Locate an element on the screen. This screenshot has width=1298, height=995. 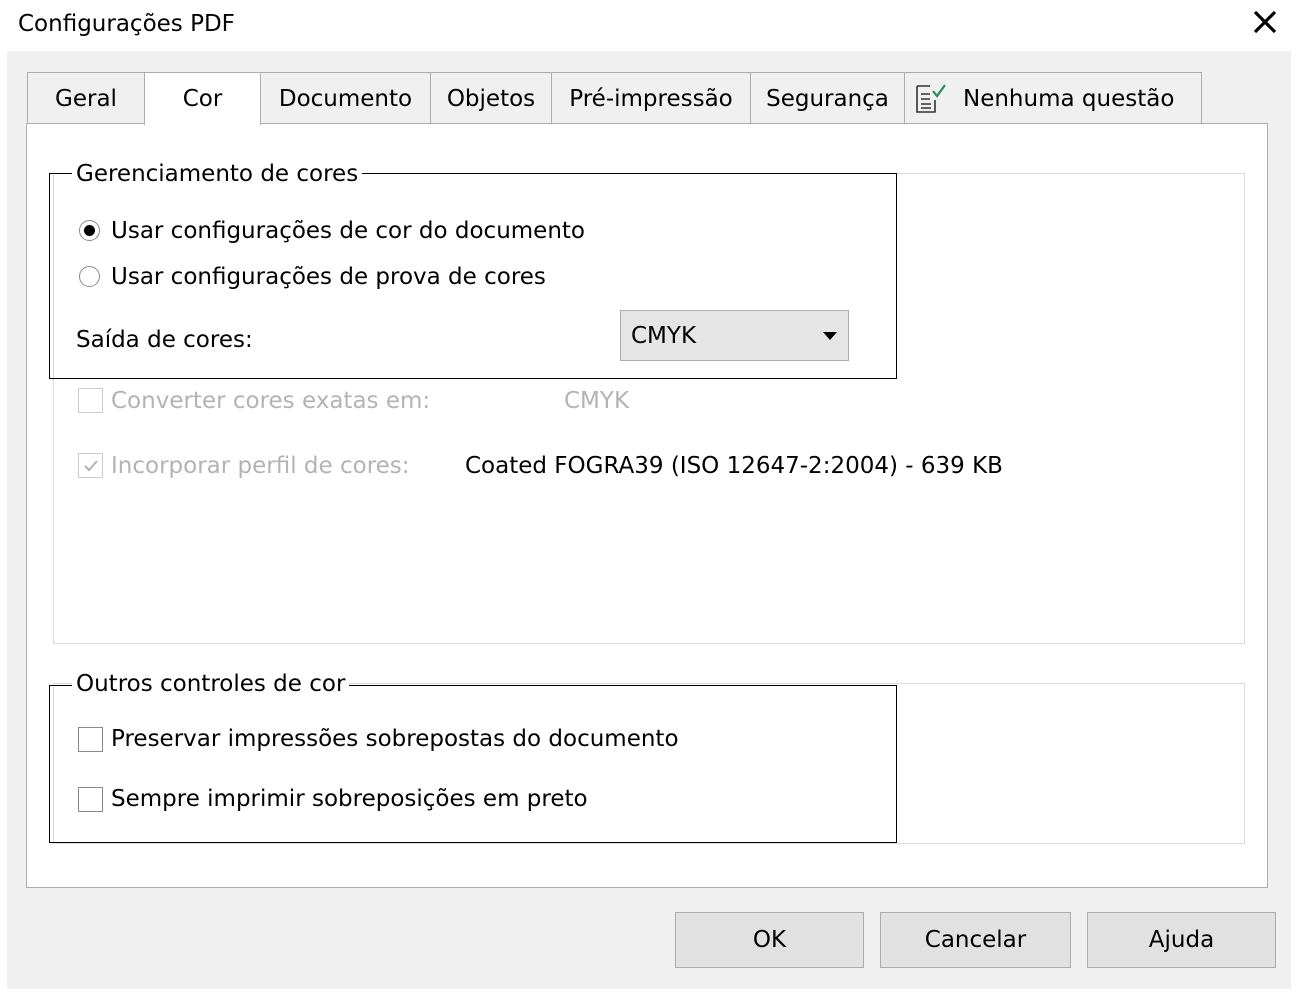
checkmark-icon is located at coordinates (90, 465).